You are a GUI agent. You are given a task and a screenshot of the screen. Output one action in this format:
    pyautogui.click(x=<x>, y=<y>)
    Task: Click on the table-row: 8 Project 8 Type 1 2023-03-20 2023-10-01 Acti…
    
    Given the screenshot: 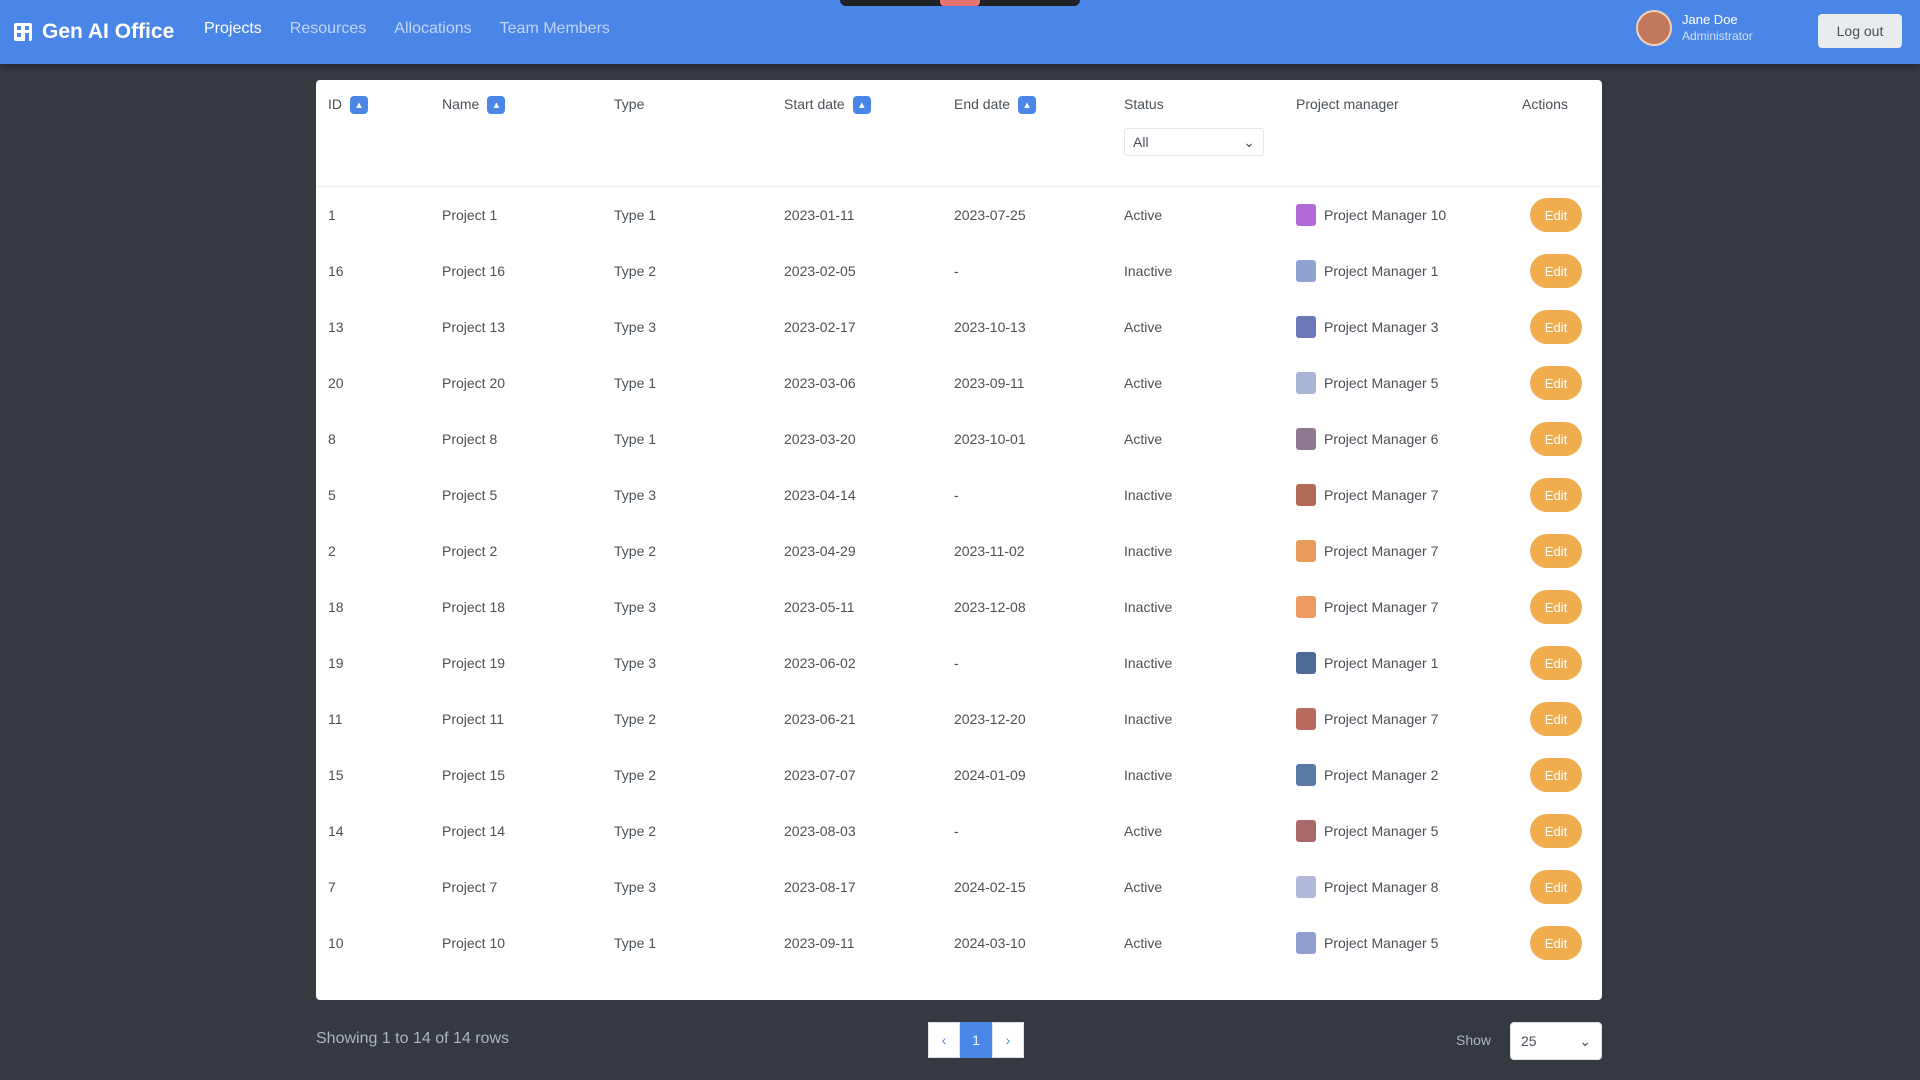 What is the action you would take?
    pyautogui.click(x=959, y=439)
    